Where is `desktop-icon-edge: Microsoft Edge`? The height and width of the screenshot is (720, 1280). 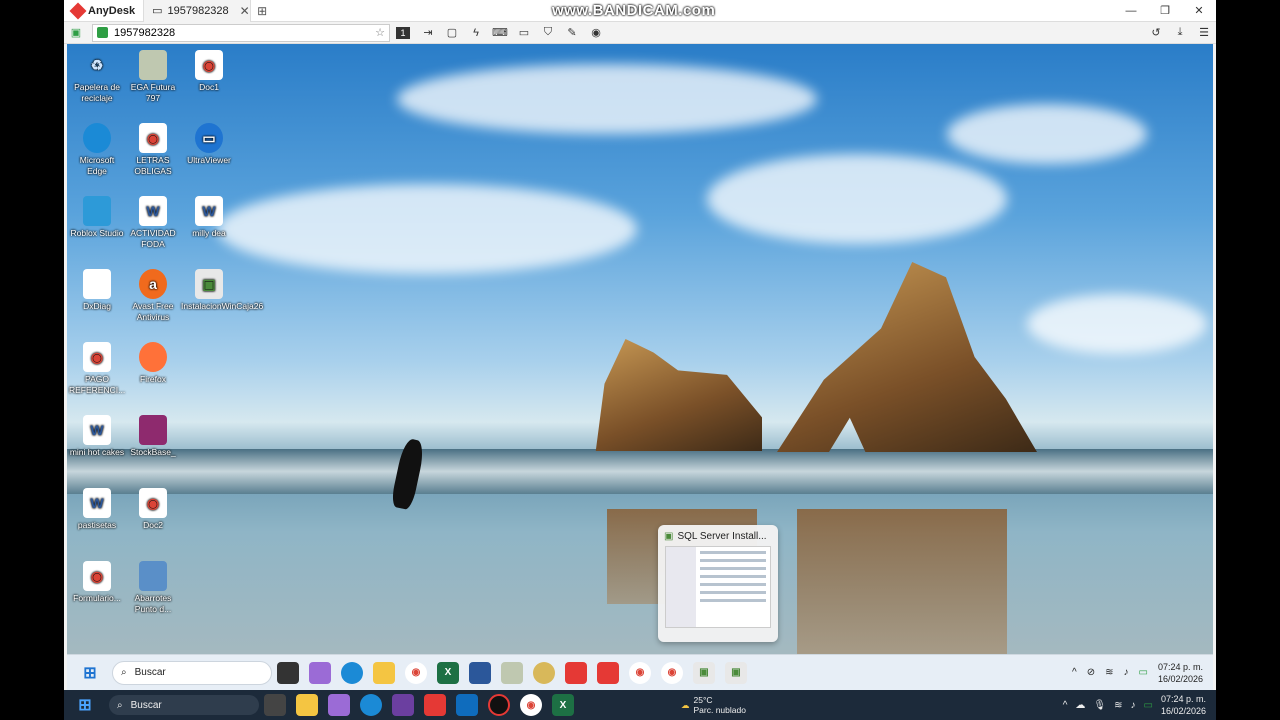
desktop-icon-edge: Microsoft Edge is located at coordinates (97, 150).